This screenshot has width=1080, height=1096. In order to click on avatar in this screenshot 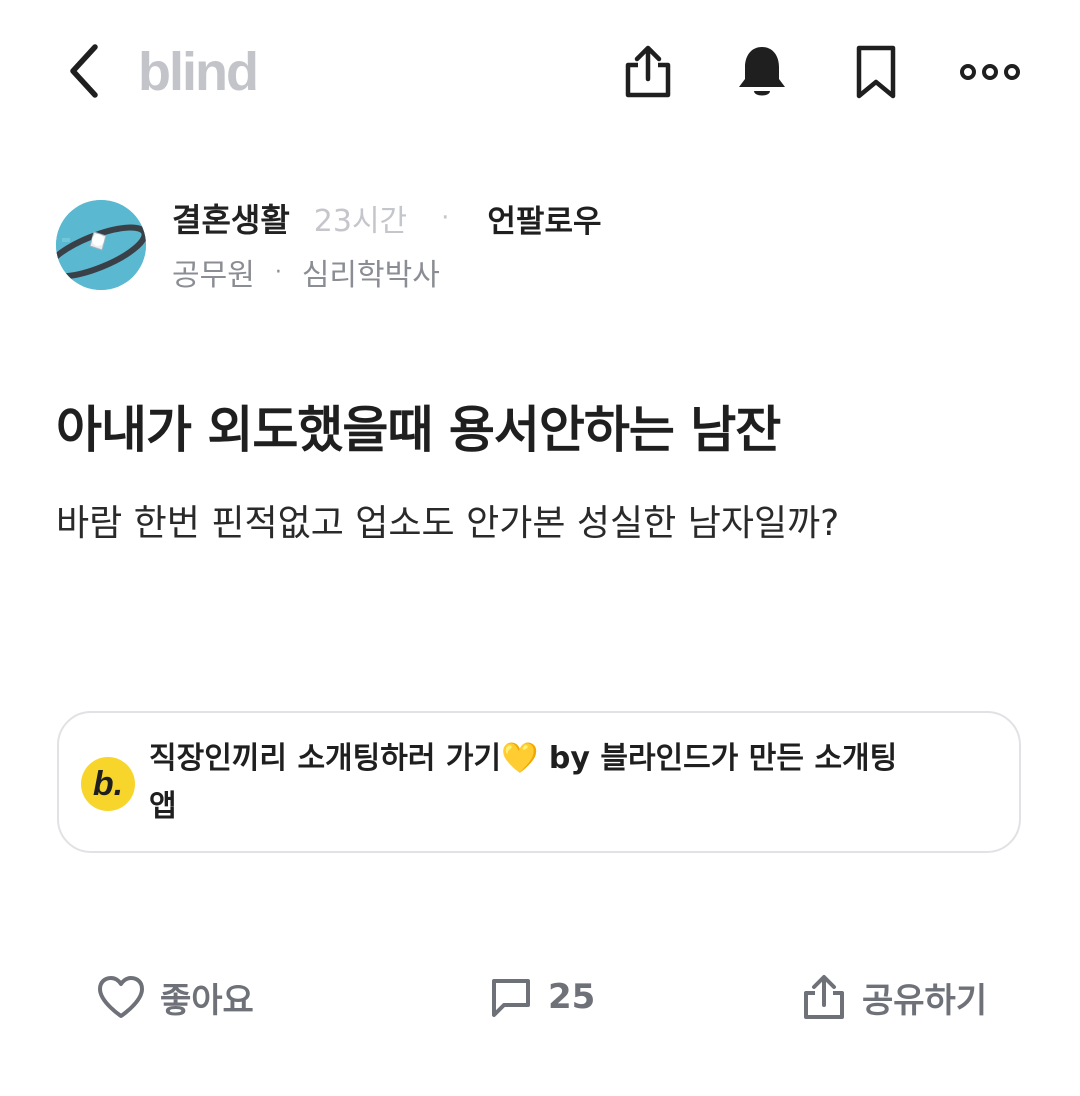, I will do `click(101, 245)`.